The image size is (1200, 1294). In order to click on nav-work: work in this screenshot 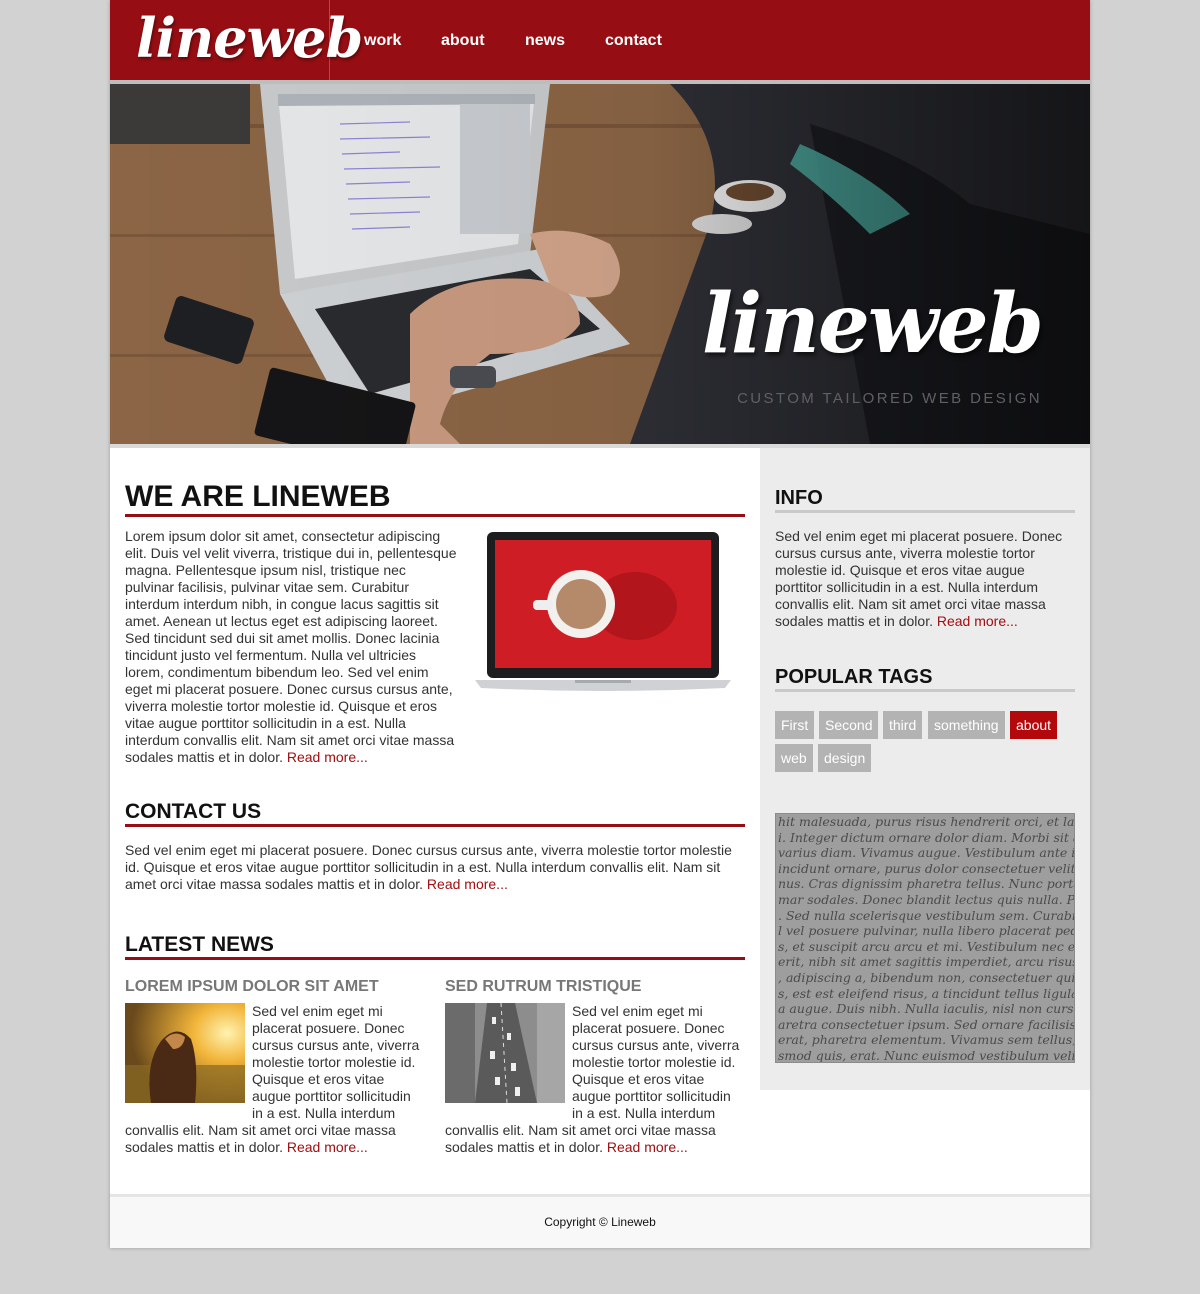, I will do `click(382, 41)`.